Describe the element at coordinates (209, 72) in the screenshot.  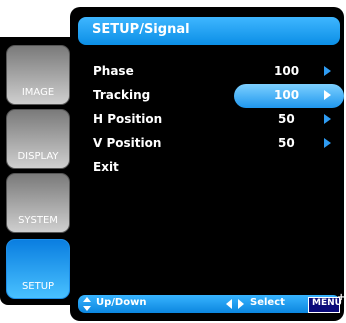
I see `menu-item-phase: Phase 100` at that location.